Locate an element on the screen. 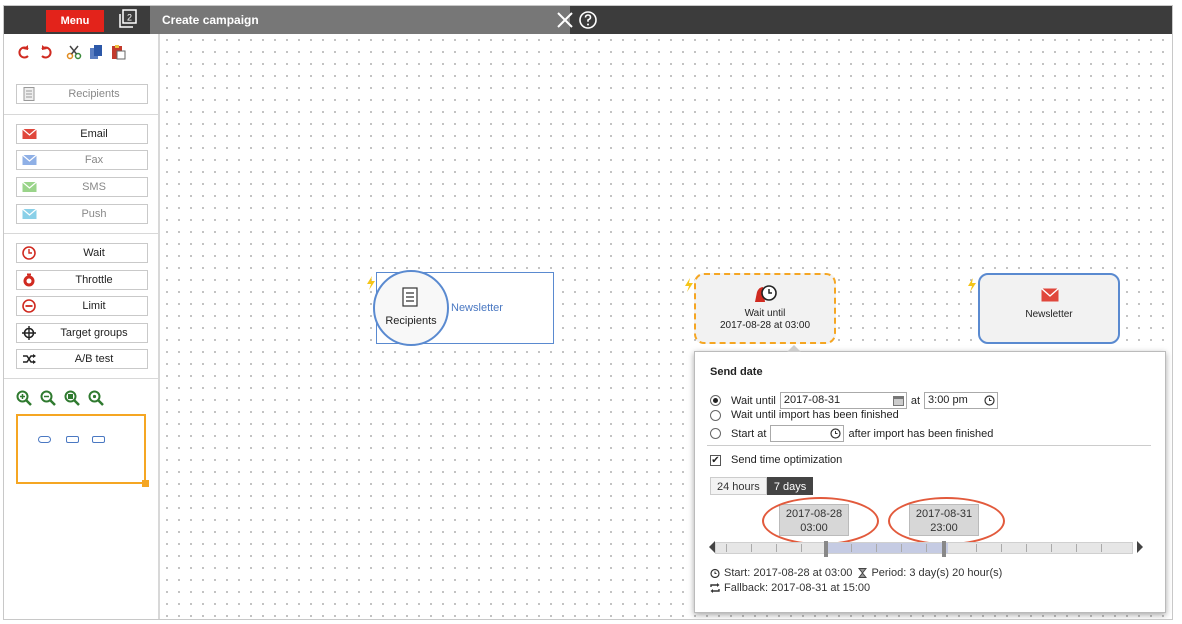 The height and width of the screenshot is (624, 1182). window-count-icon: 2 is located at coordinates (128, 19).